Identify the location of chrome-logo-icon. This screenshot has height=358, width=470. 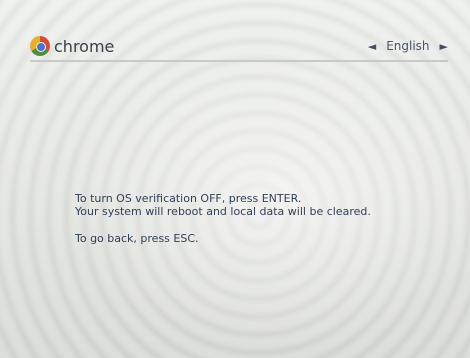
(40, 46).